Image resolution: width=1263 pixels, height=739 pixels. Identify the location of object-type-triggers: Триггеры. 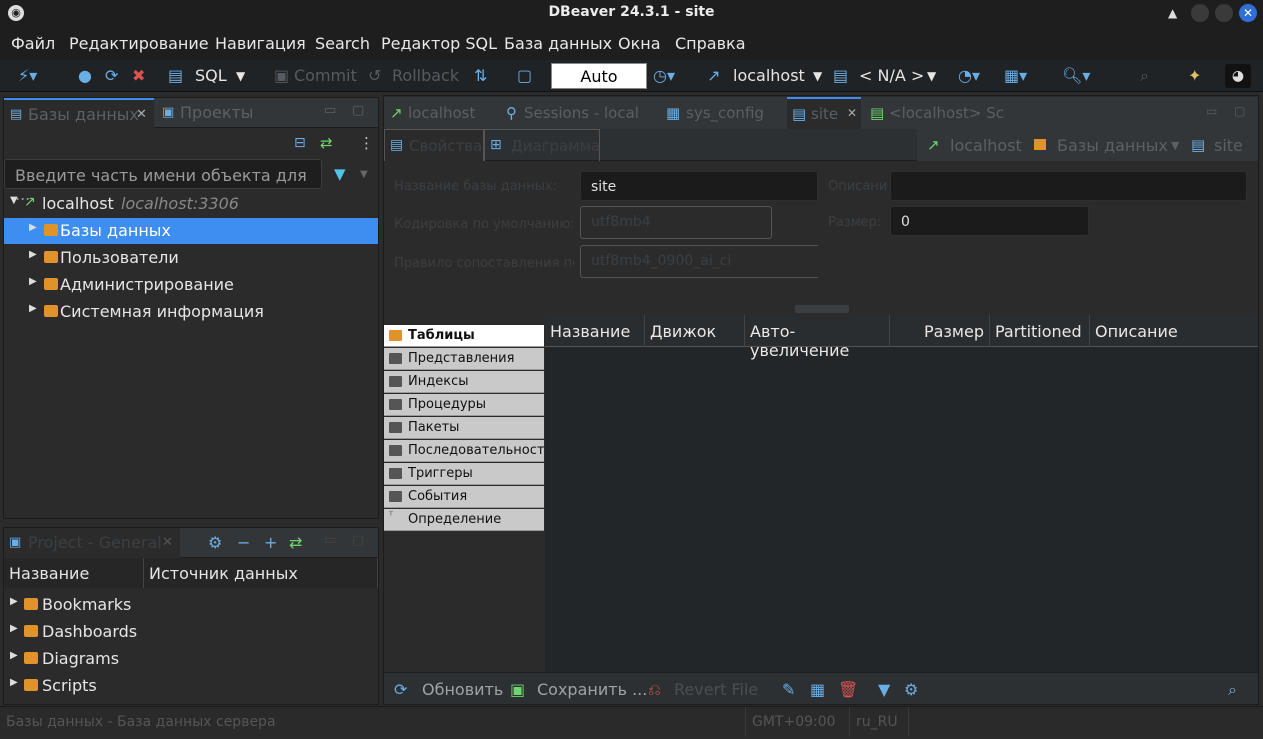
(464, 474).